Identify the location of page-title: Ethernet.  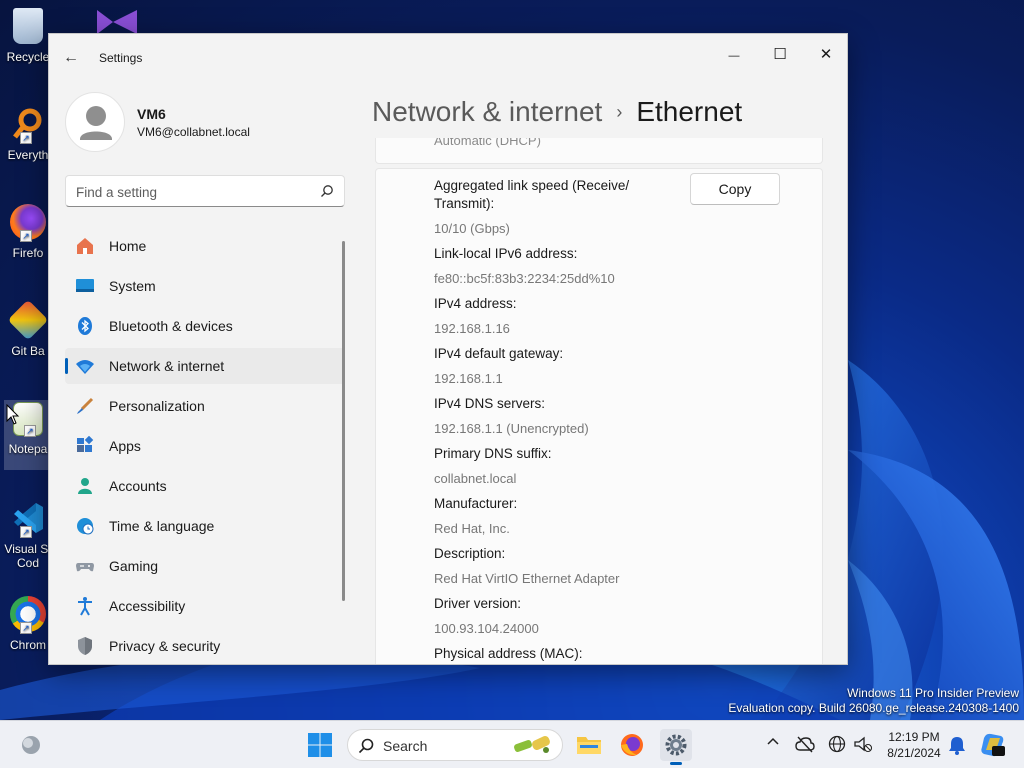
(689, 111).